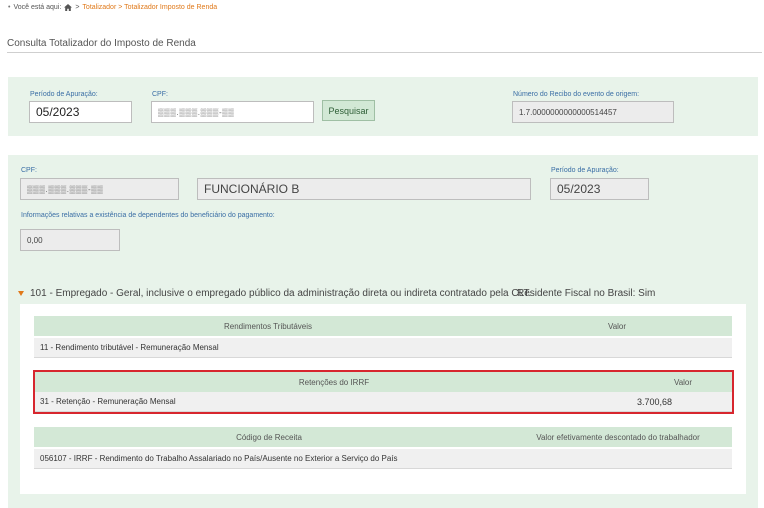 The width and height of the screenshot is (764, 508). What do you see at coordinates (576, 94) in the screenshot?
I see `recibo-label: Número do Recibo do evento de origem:` at bounding box center [576, 94].